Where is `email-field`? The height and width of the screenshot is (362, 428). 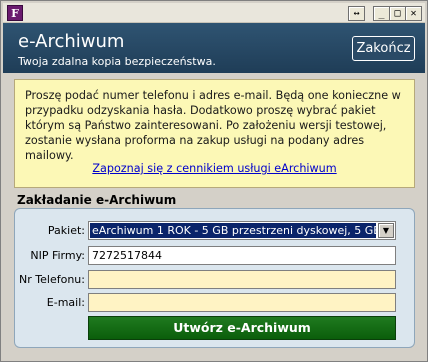
email-field is located at coordinates (242, 302).